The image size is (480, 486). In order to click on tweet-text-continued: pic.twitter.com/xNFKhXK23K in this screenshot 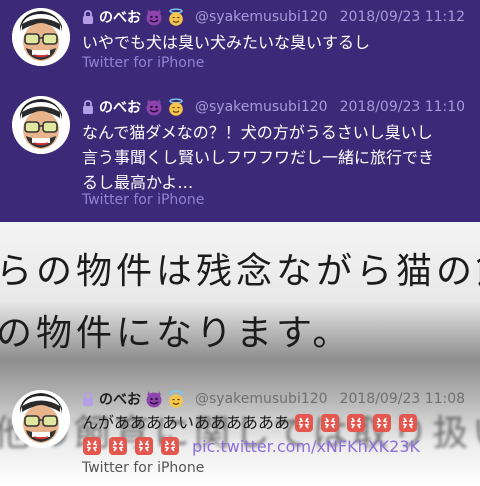, I will do `click(251, 446)`.